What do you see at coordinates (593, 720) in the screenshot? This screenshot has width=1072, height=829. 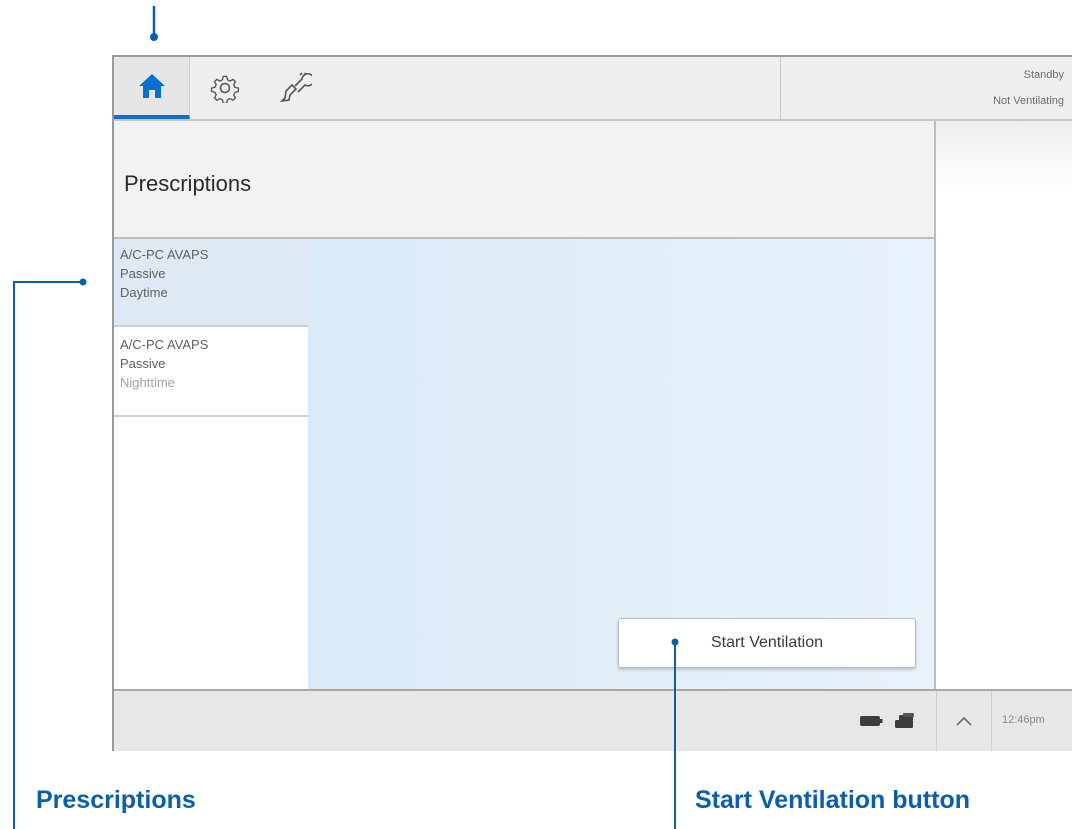 I see `bottom-bar: 12:46pm` at bounding box center [593, 720].